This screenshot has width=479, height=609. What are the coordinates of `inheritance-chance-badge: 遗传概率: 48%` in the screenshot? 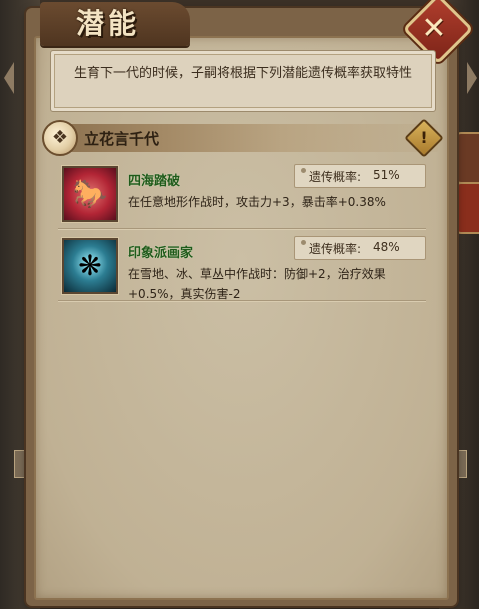 It's located at (360, 248).